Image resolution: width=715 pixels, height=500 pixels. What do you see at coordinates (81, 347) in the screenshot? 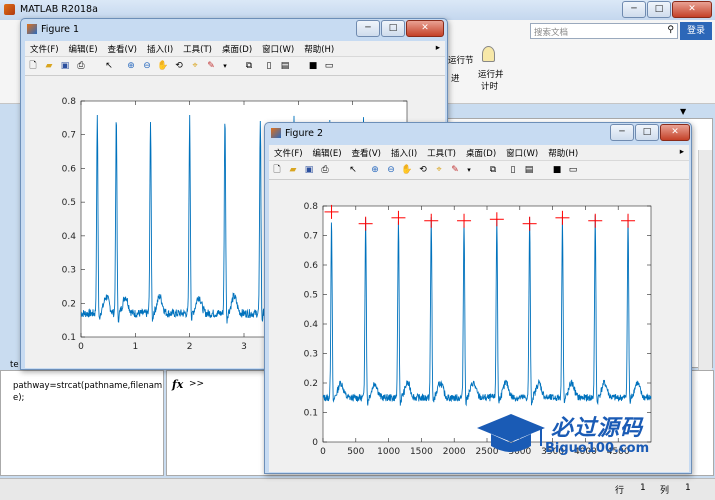
I see `x-tick-label: 0` at bounding box center [81, 347].